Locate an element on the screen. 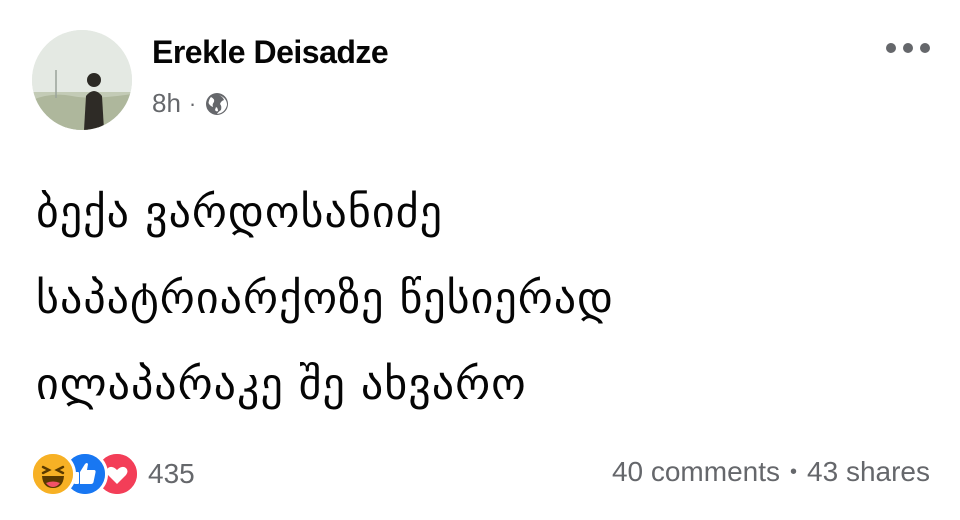 The image size is (960, 520). post-stats: 40 comments • 43 shares is located at coordinates (771, 472).